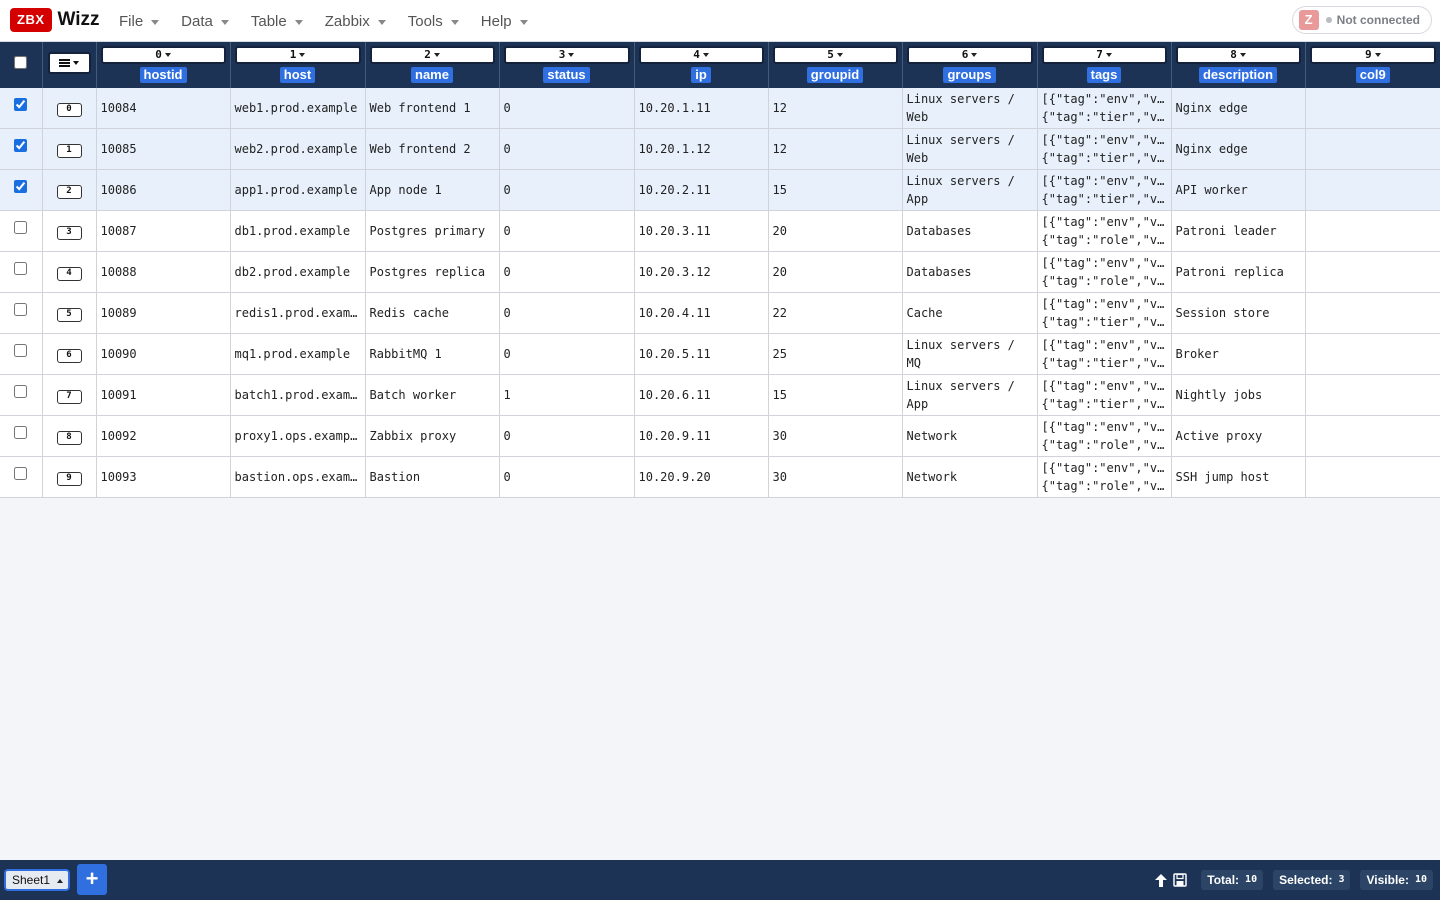 This screenshot has height=900, width=1440. Describe the element at coordinates (433, 21) in the screenshot. I see `menu-tools: Tools` at that location.